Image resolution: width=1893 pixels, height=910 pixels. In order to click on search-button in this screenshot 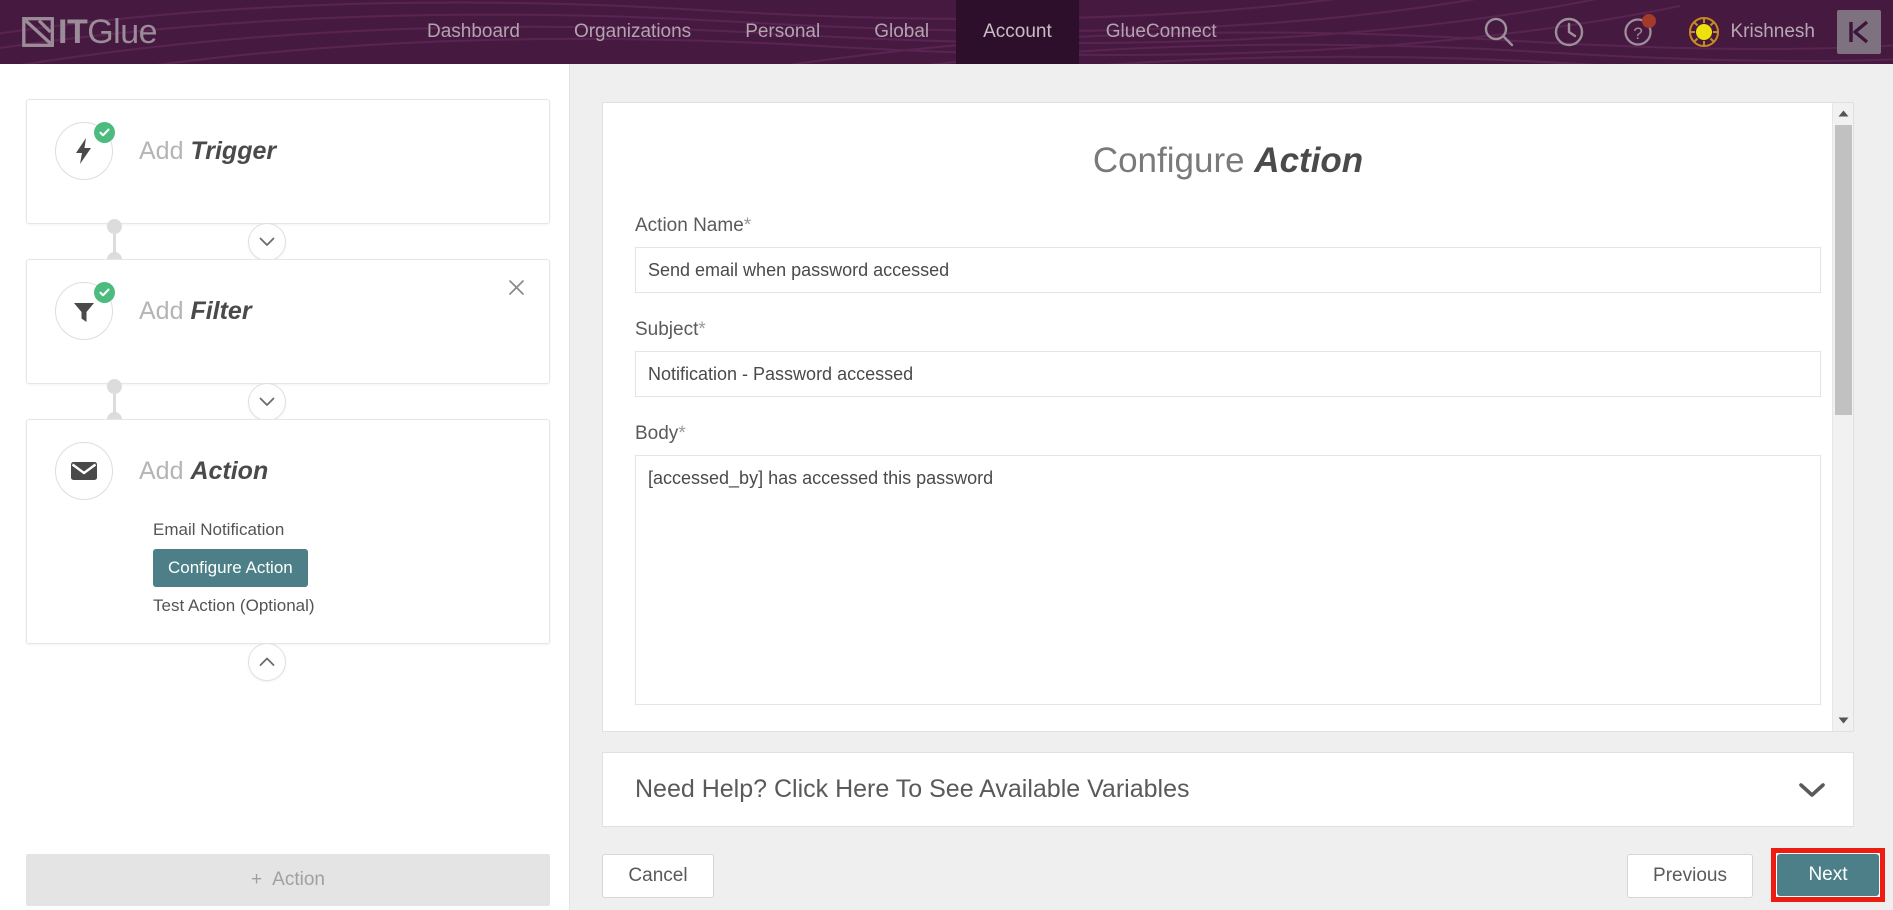, I will do `click(1499, 32)`.